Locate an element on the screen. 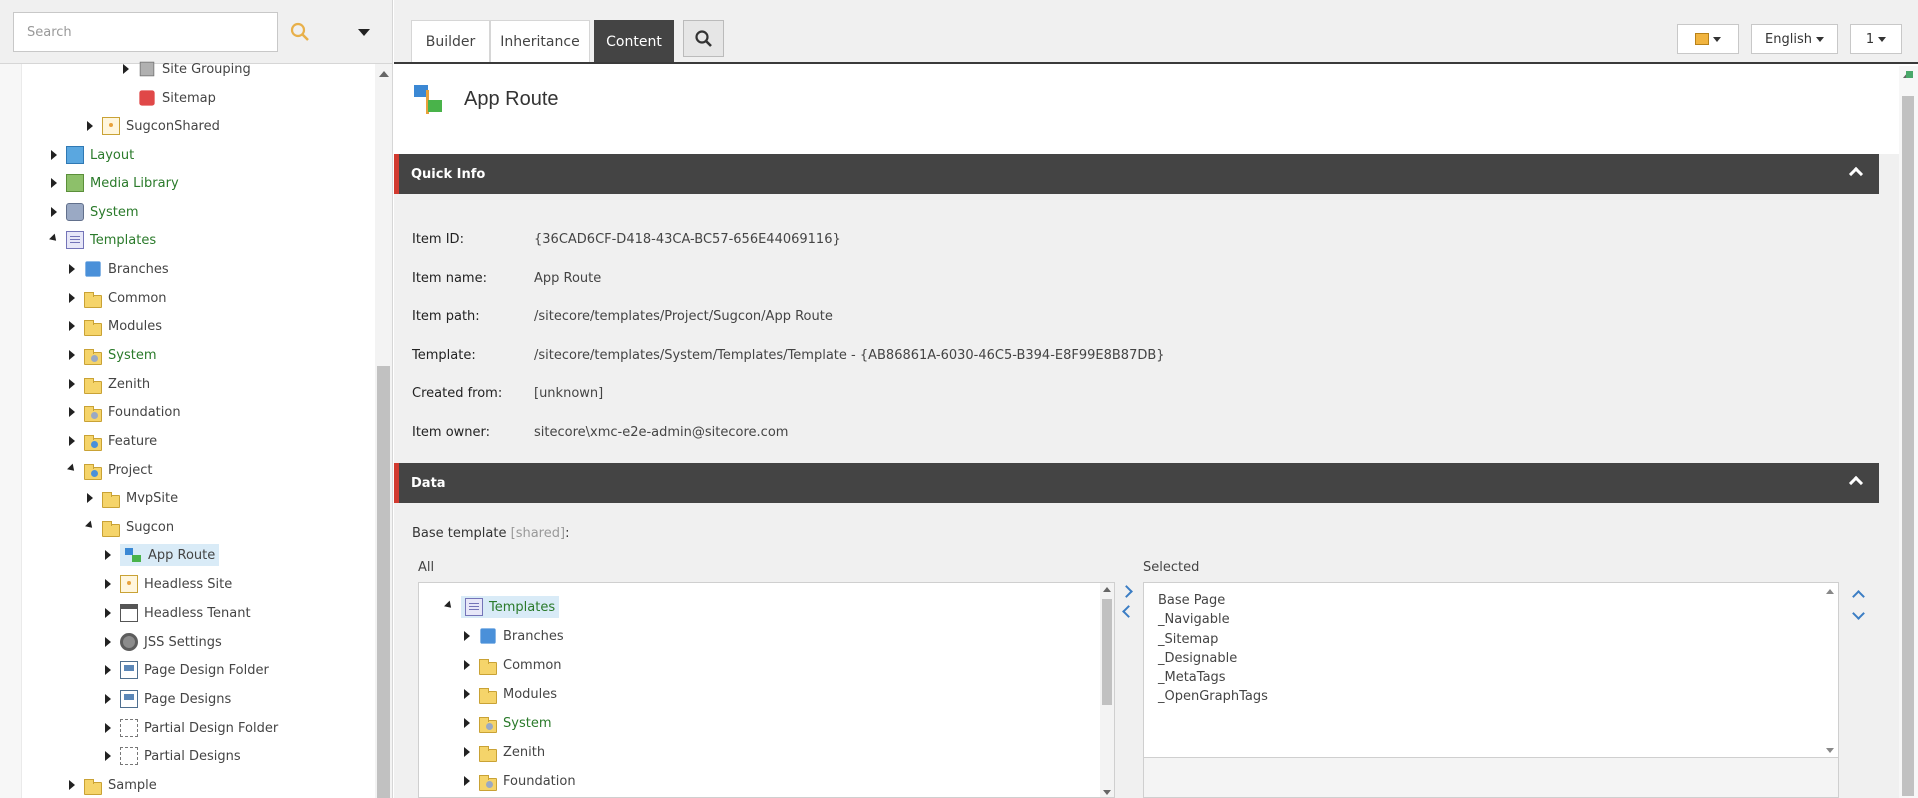 The image size is (1918, 798). tree-item: Feature is located at coordinates (110, 441).